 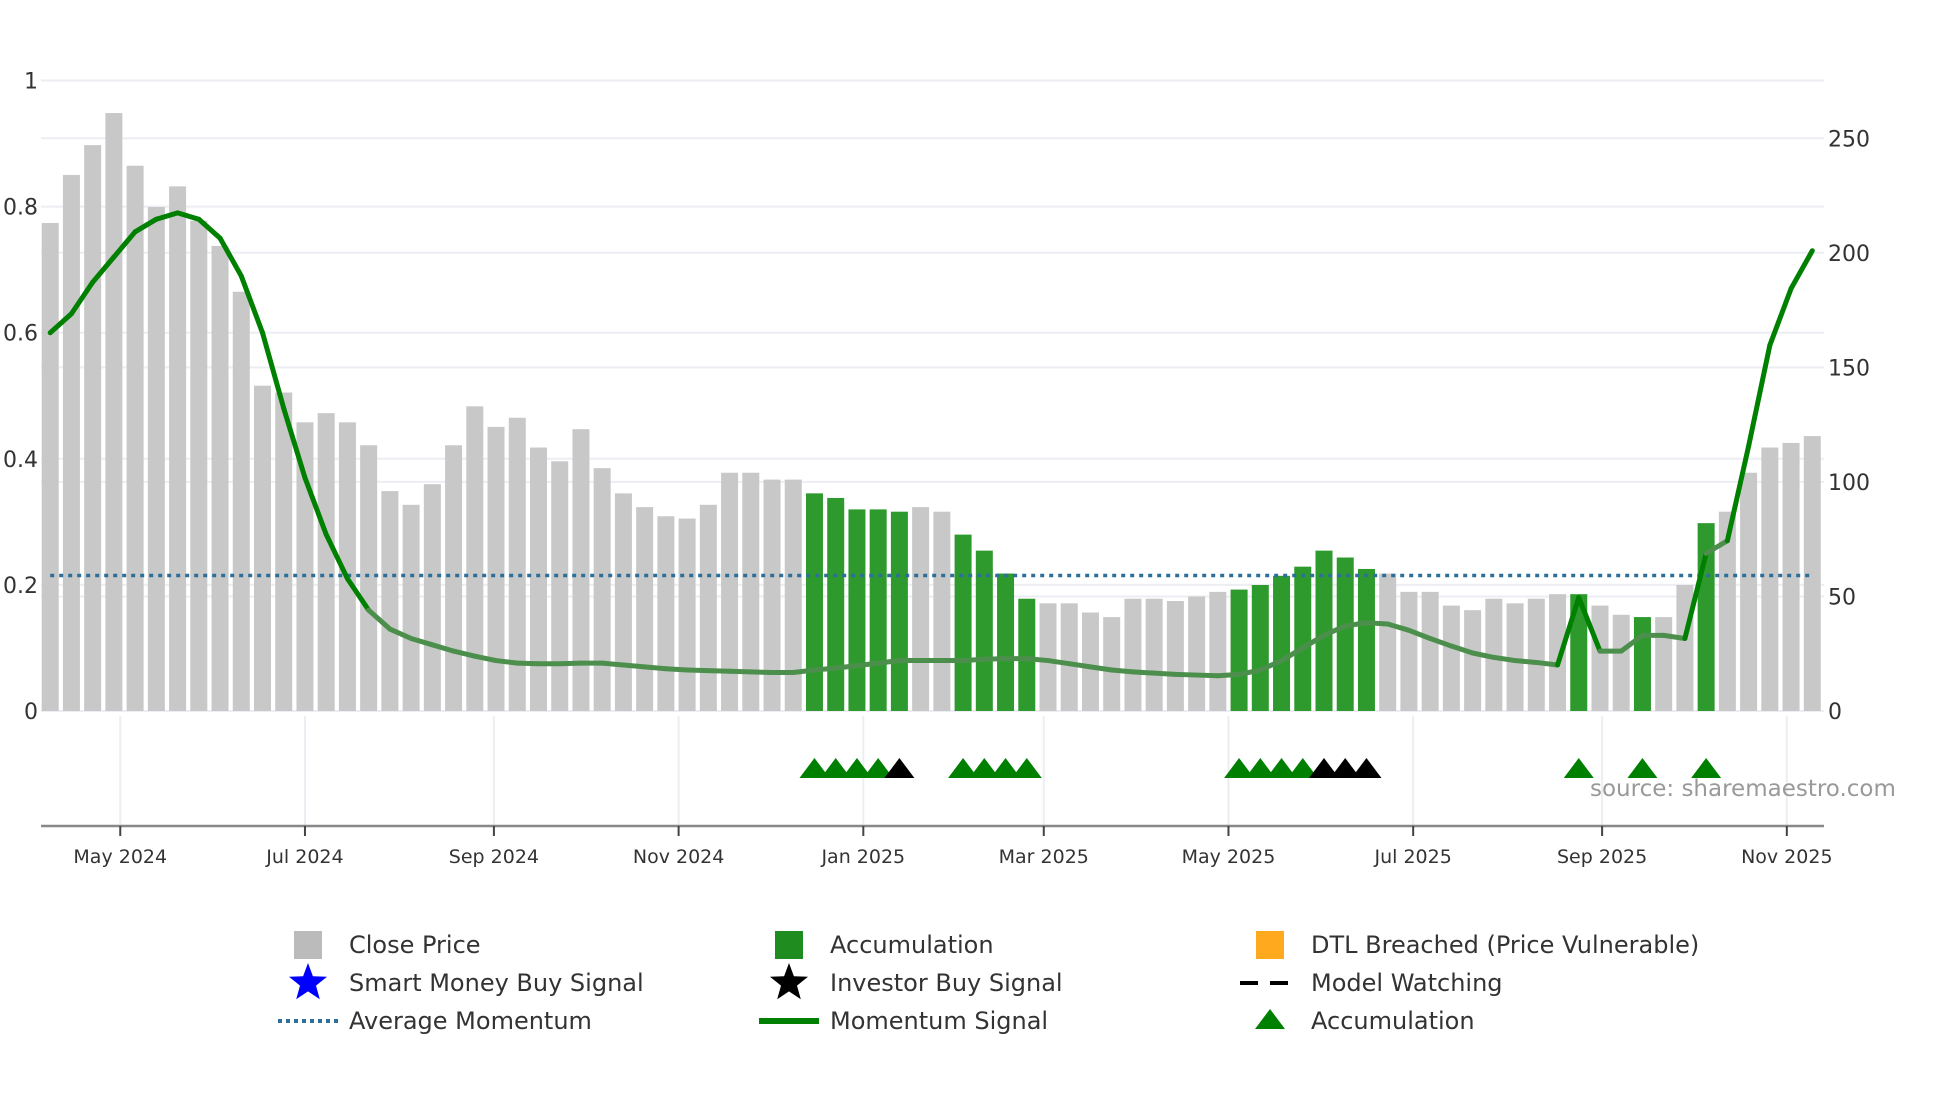 What do you see at coordinates (1842, 597) in the screenshot?
I see `right-tick-label: 50` at bounding box center [1842, 597].